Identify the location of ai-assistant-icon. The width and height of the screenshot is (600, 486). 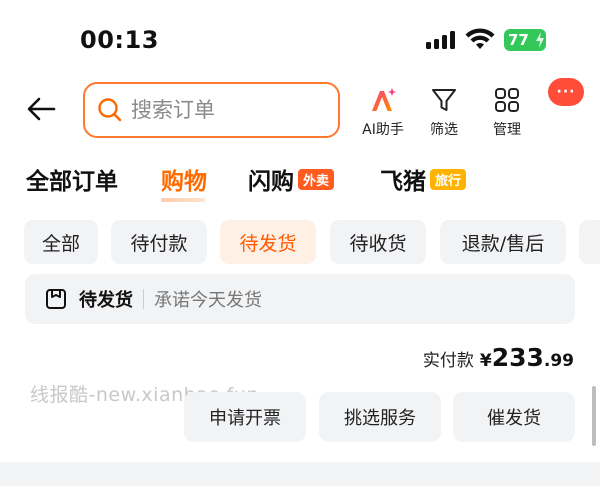
(384, 99).